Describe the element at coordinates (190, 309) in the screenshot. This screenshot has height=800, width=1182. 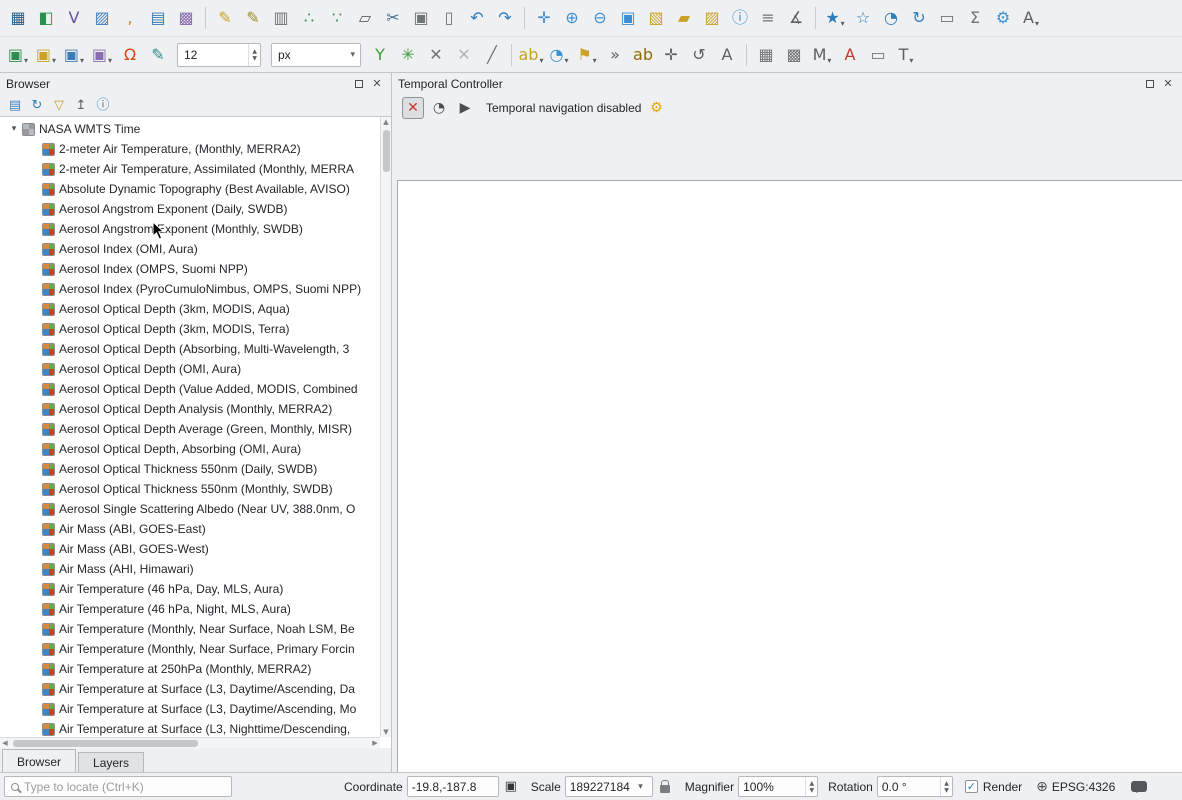
I see `layer-tree-item: Aerosol Optical Depth (3km, MODIS, Aqua)` at that location.